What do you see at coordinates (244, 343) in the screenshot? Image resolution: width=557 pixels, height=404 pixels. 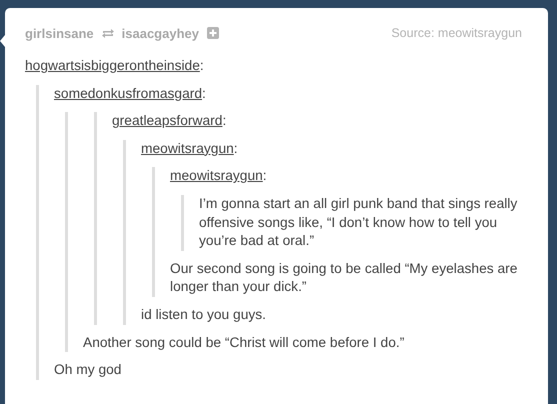 I see `post-text: Another song could be “Christ will come before I do.”` at bounding box center [244, 343].